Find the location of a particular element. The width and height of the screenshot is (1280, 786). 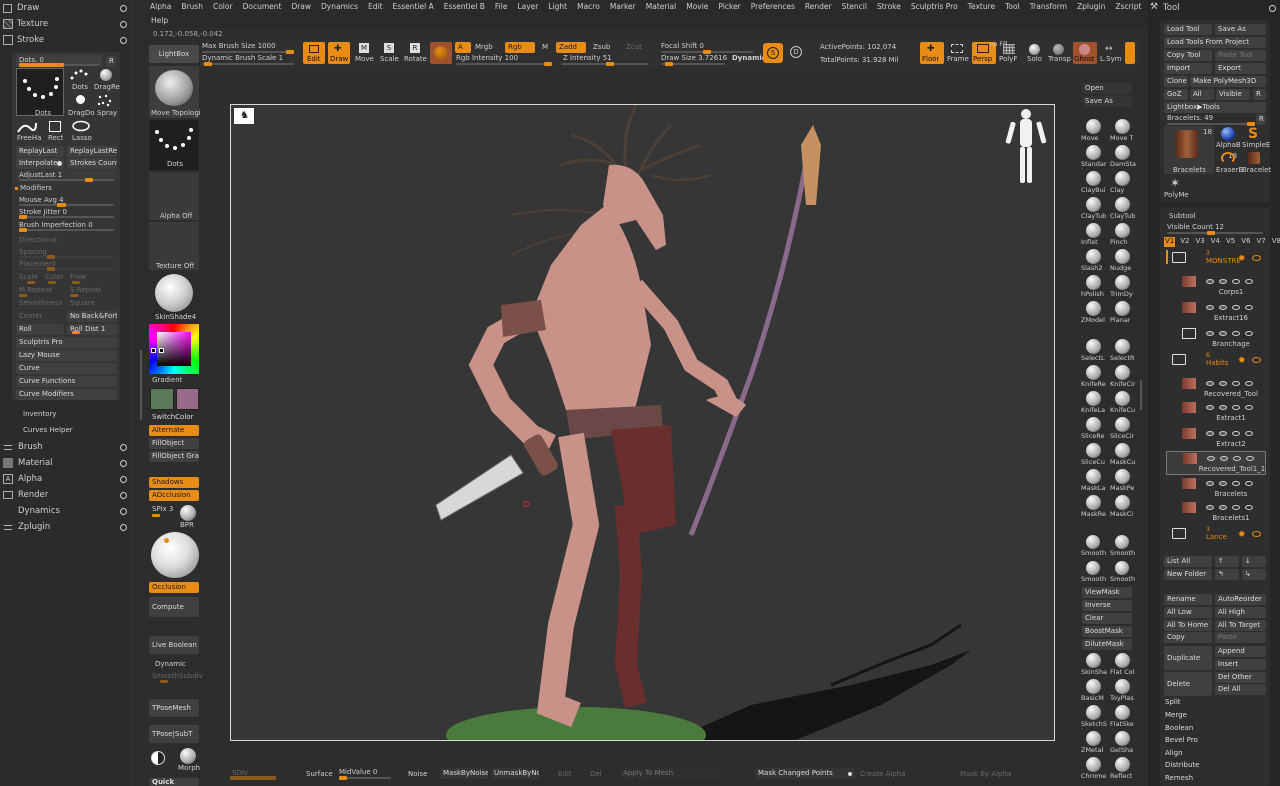

floor-toggle: ✚ Floor is located at coordinates (932, 53).